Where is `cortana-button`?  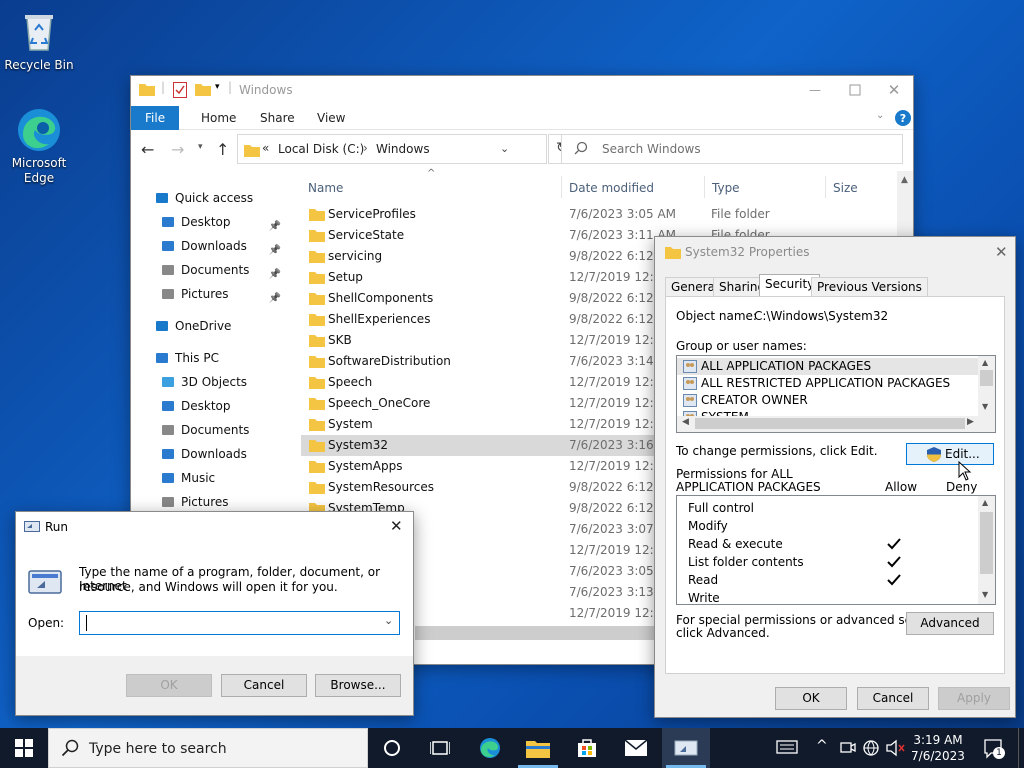
cortana-button is located at coordinates (392, 748).